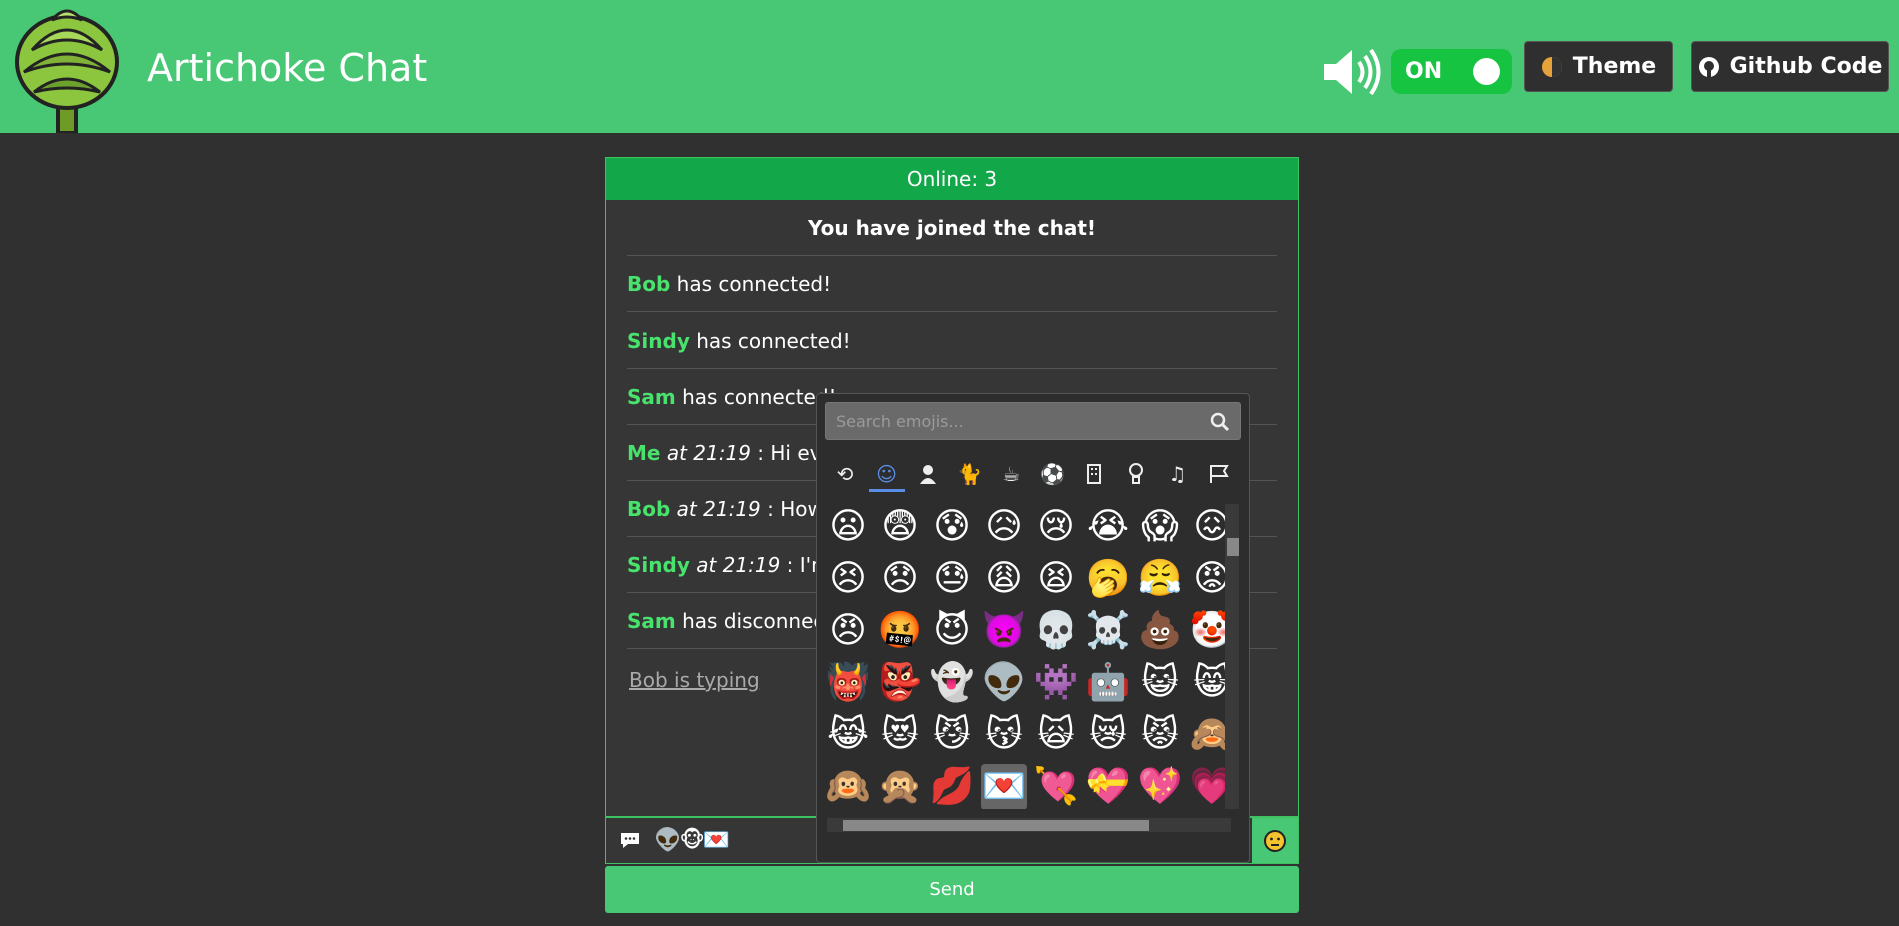 This screenshot has width=1899, height=926. I want to click on recent-icon: ⟲, so click(845, 474).